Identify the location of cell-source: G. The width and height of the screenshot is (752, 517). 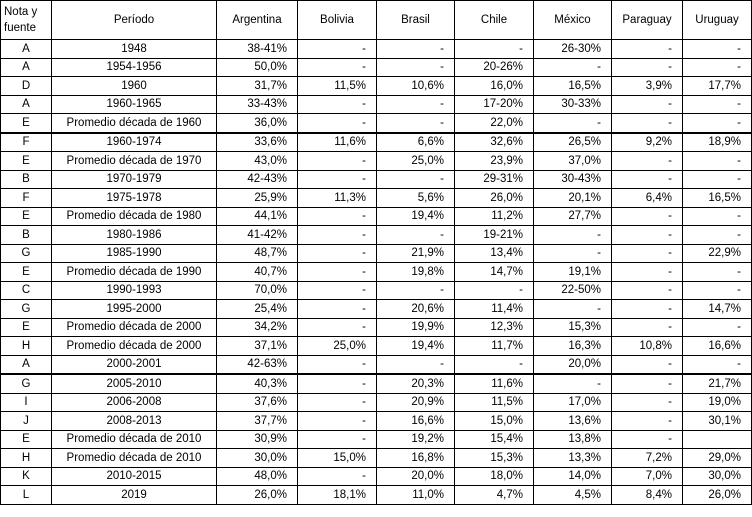
(26, 383).